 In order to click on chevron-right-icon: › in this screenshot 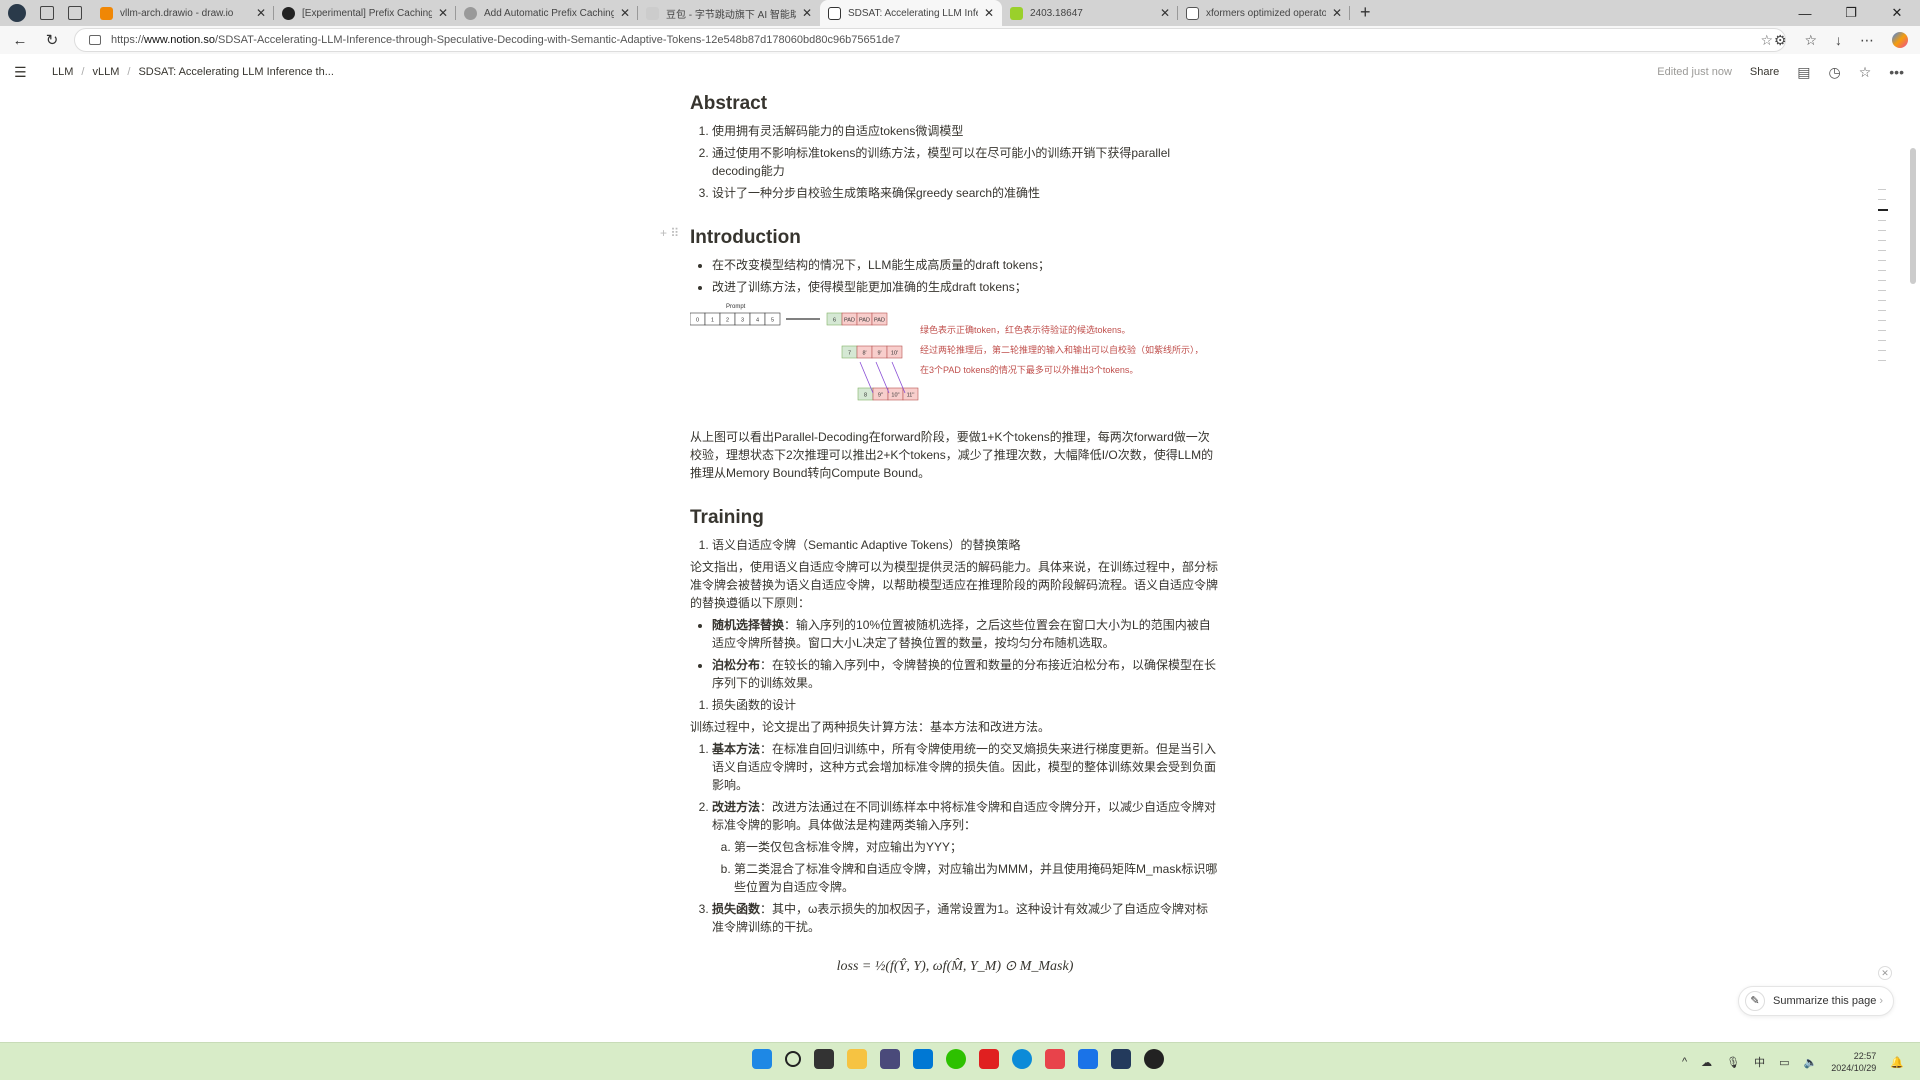, I will do `click(1881, 1001)`.